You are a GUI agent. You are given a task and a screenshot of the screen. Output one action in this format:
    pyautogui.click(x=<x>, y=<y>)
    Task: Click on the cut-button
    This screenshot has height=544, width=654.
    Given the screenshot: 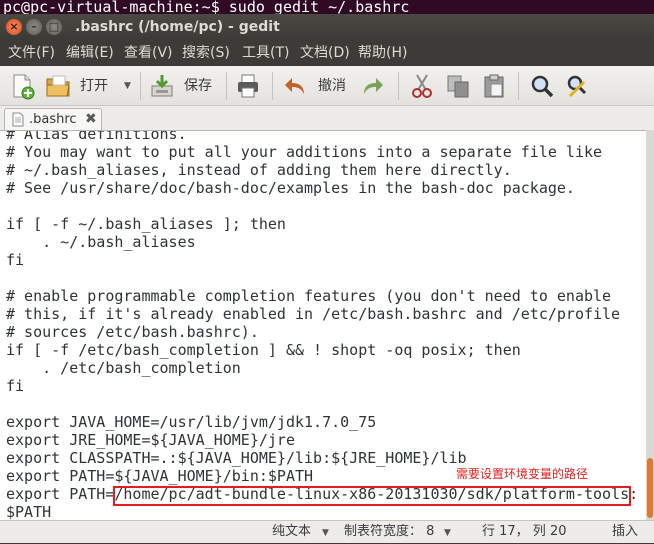 What is the action you would take?
    pyautogui.click(x=422, y=86)
    